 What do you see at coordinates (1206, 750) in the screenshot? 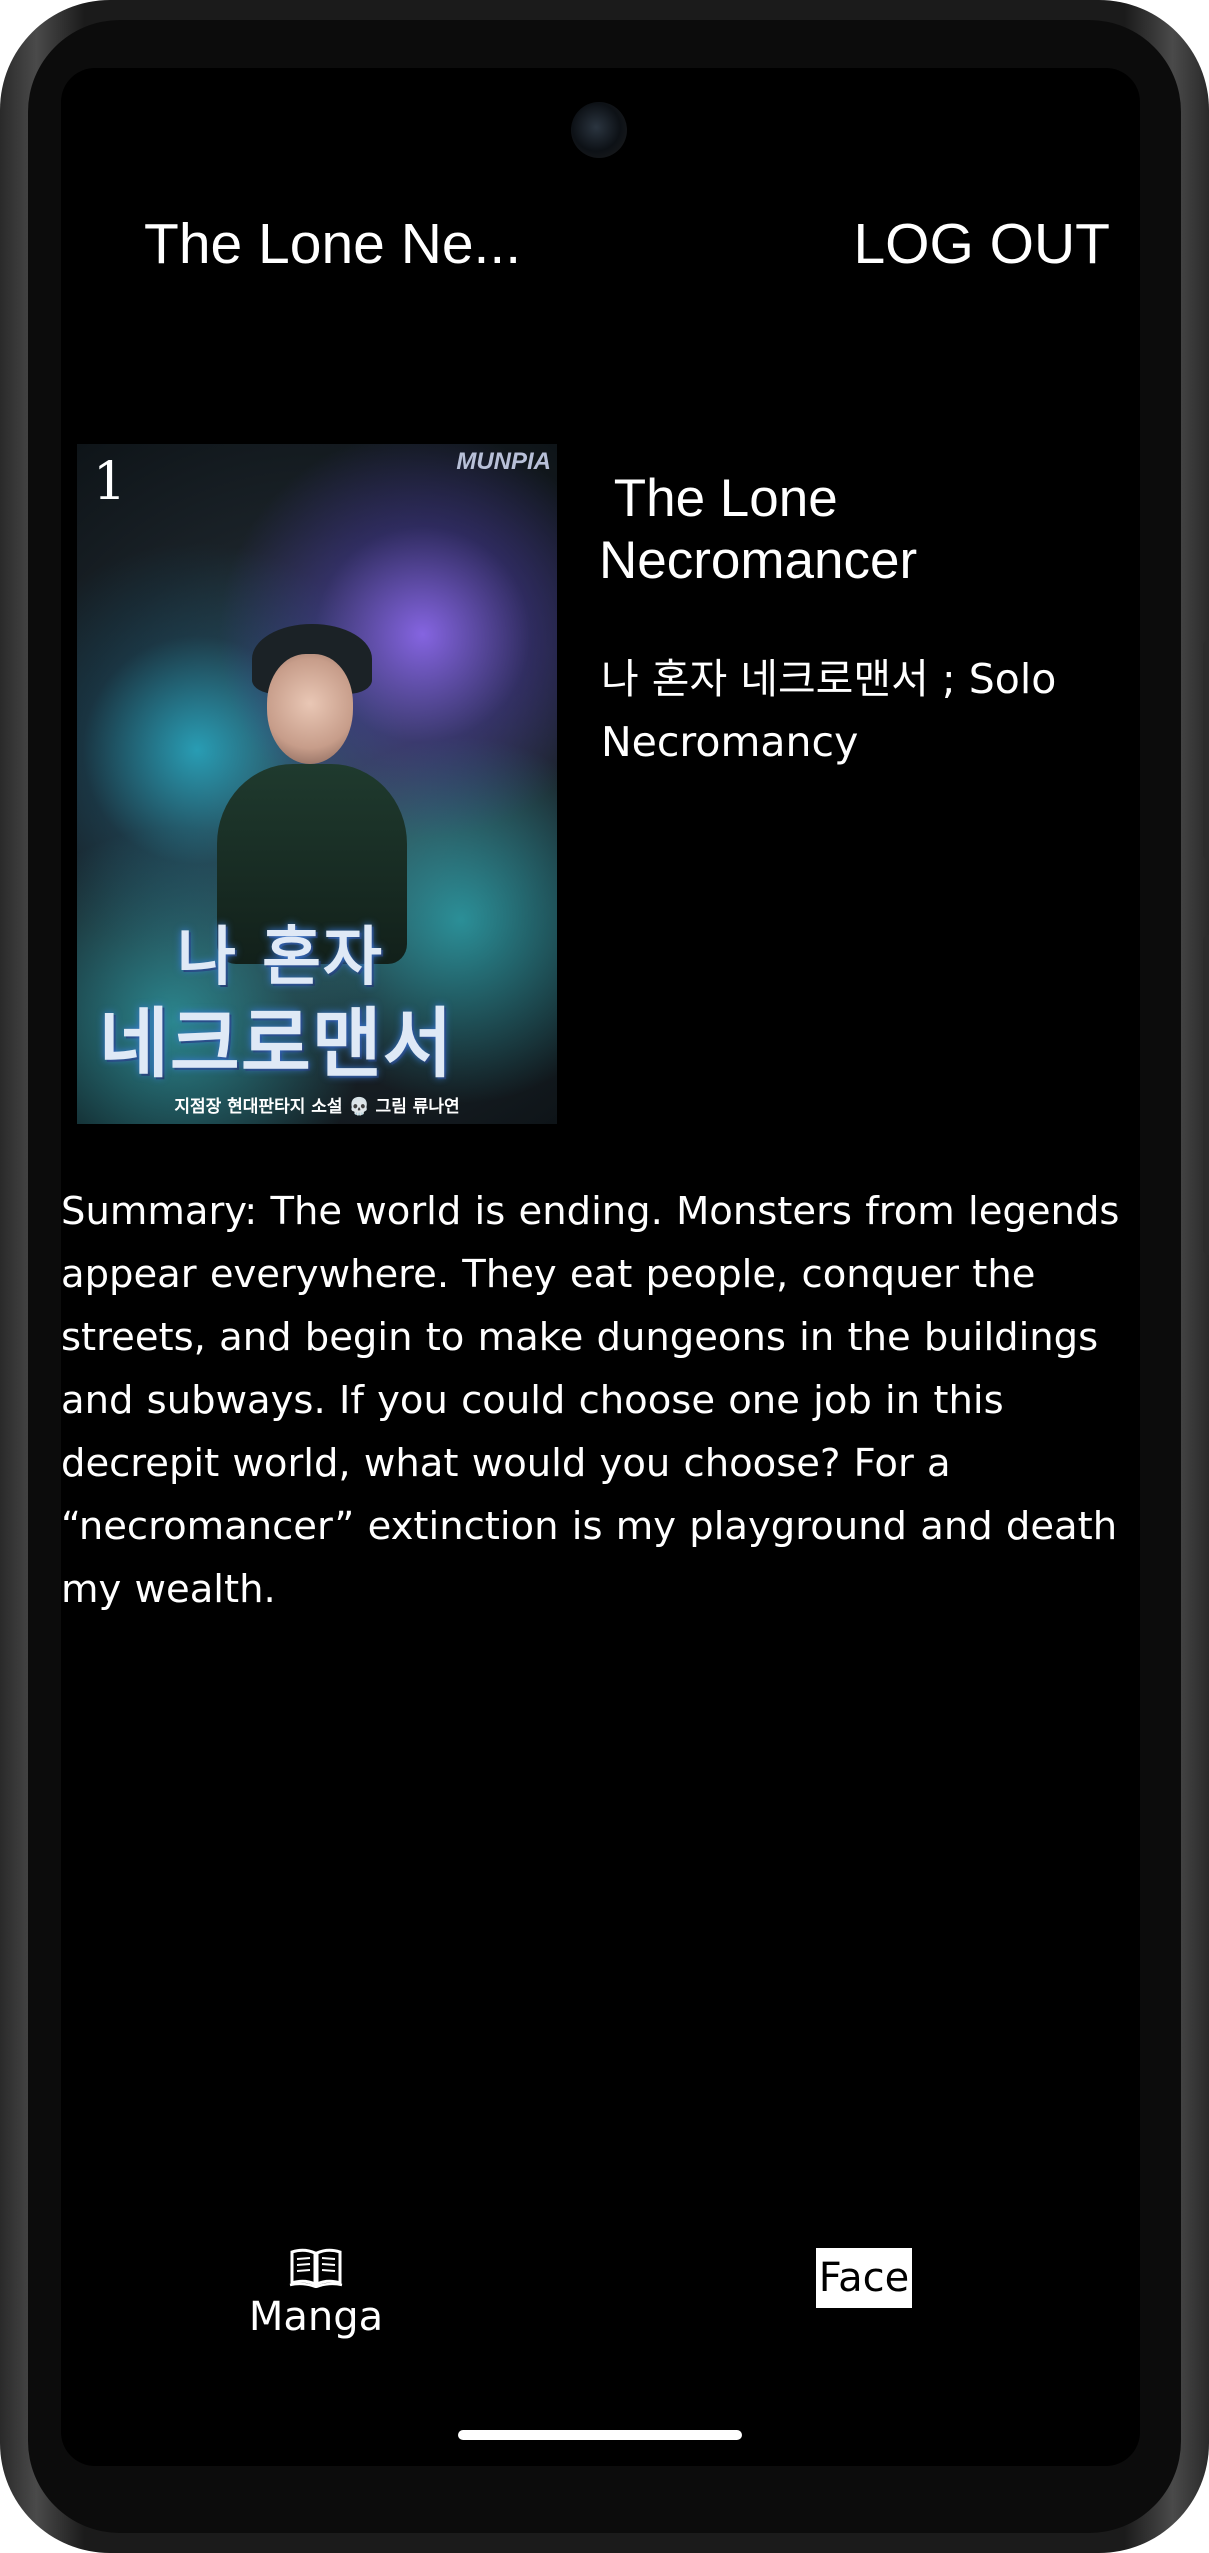
I see `side-button-power` at bounding box center [1206, 750].